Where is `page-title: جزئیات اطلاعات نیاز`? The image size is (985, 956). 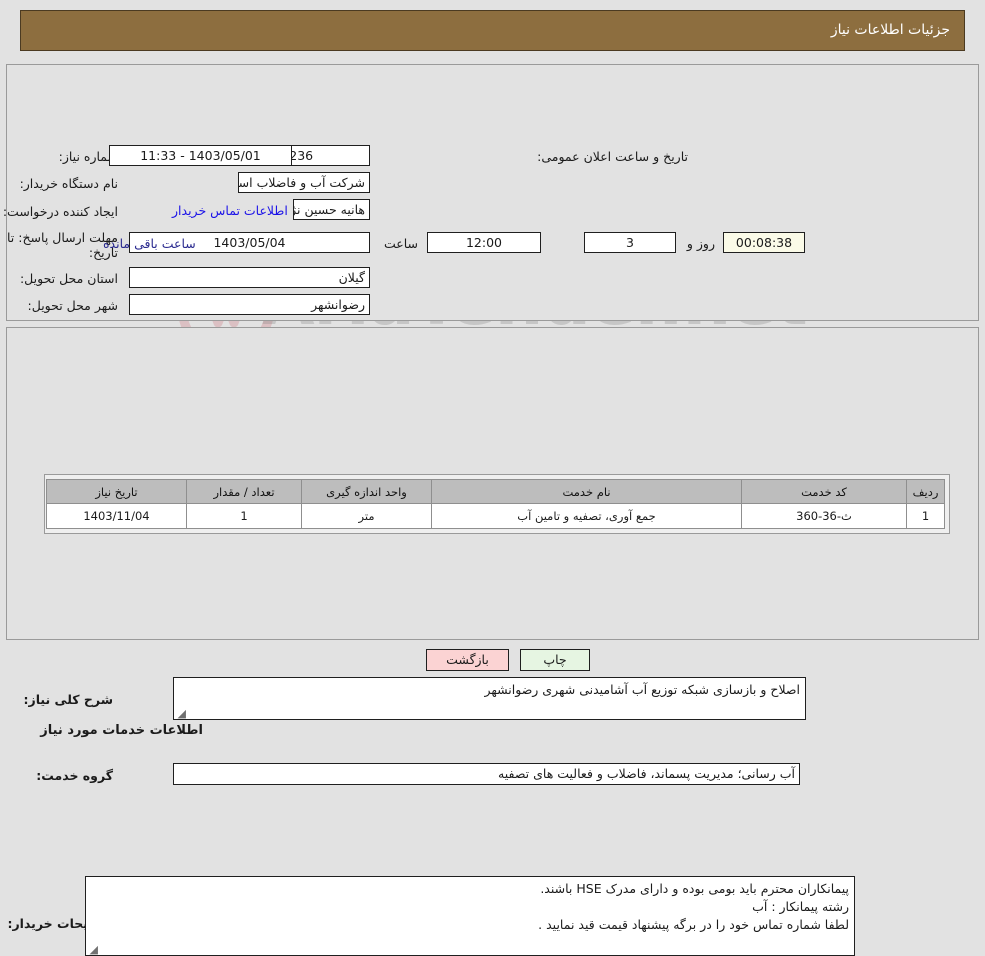
page-title: جزئیات اطلاعات نیاز is located at coordinates (890, 30).